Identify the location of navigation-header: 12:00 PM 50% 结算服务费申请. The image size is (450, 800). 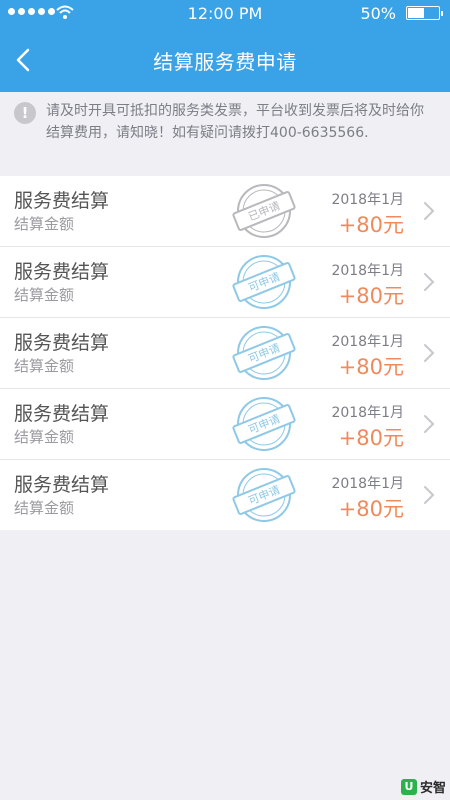
(225, 52).